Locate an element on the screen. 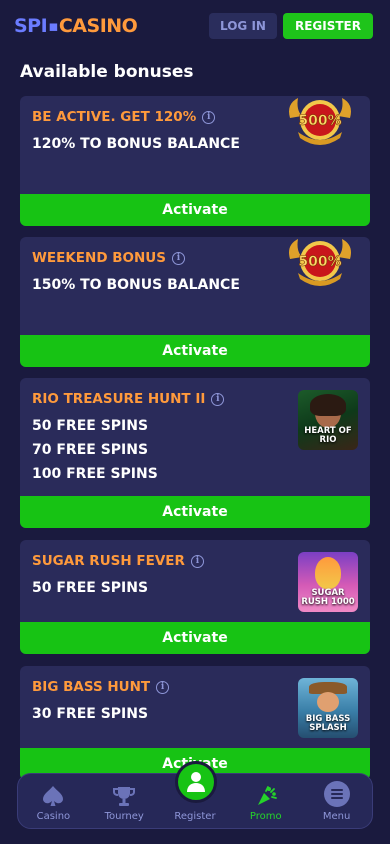 The image size is (390, 844). promo-icon is located at coordinates (267, 795).